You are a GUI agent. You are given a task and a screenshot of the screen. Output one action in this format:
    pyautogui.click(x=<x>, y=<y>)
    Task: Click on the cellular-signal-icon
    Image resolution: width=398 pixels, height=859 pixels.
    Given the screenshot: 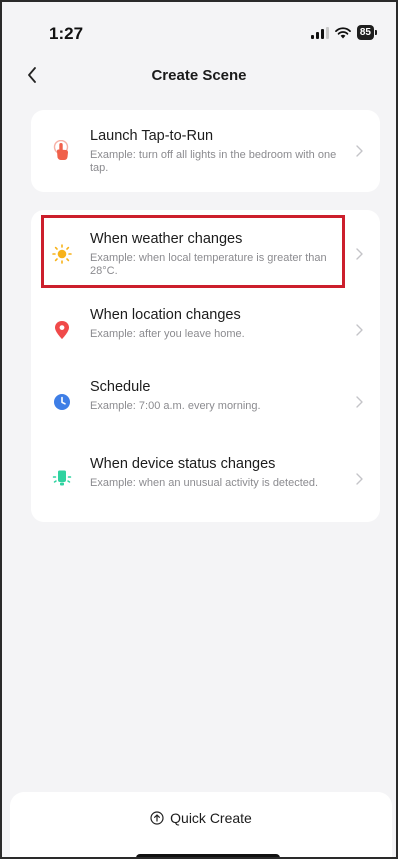 What is the action you would take?
    pyautogui.click(x=319, y=32)
    